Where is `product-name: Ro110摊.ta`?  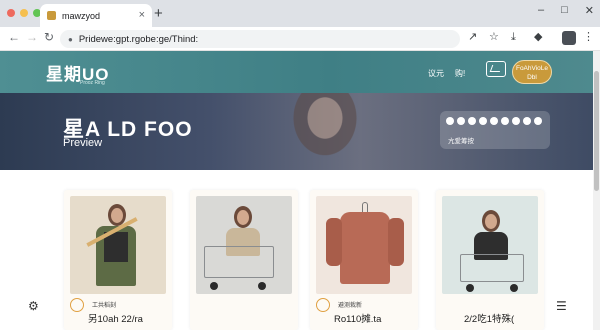 product-name: Ro110摊.ta is located at coordinates (357, 318).